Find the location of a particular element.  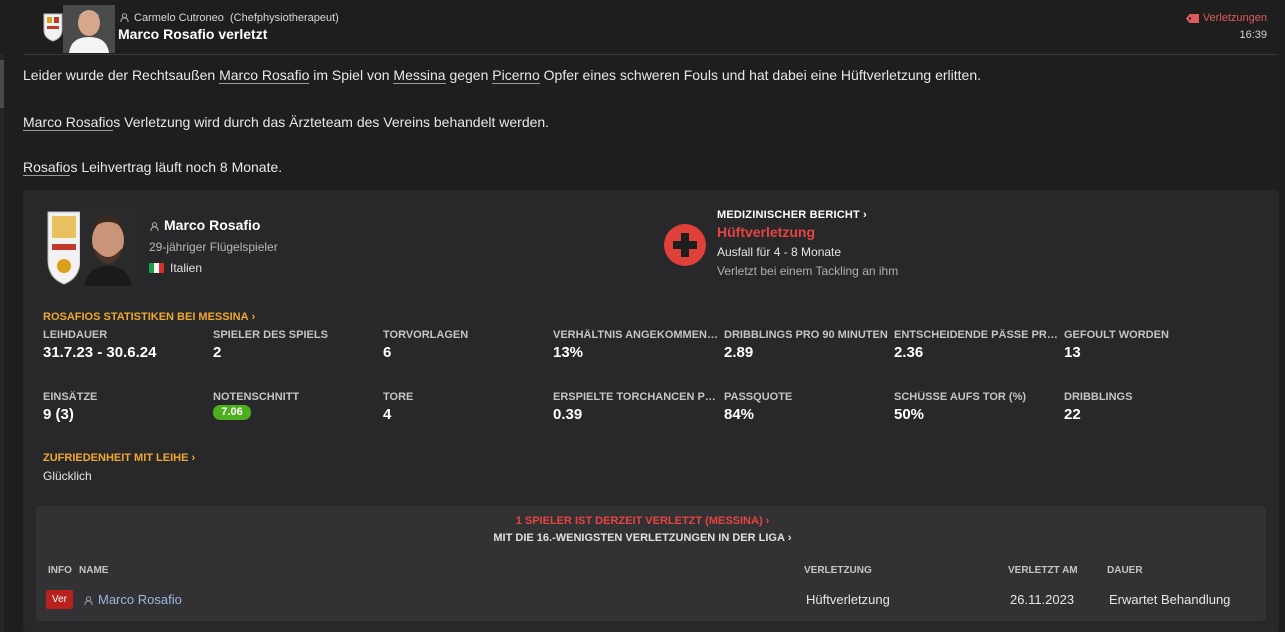

stat-label: DRIBBLINGS PRO 90 MINUTEN is located at coordinates (806, 335).